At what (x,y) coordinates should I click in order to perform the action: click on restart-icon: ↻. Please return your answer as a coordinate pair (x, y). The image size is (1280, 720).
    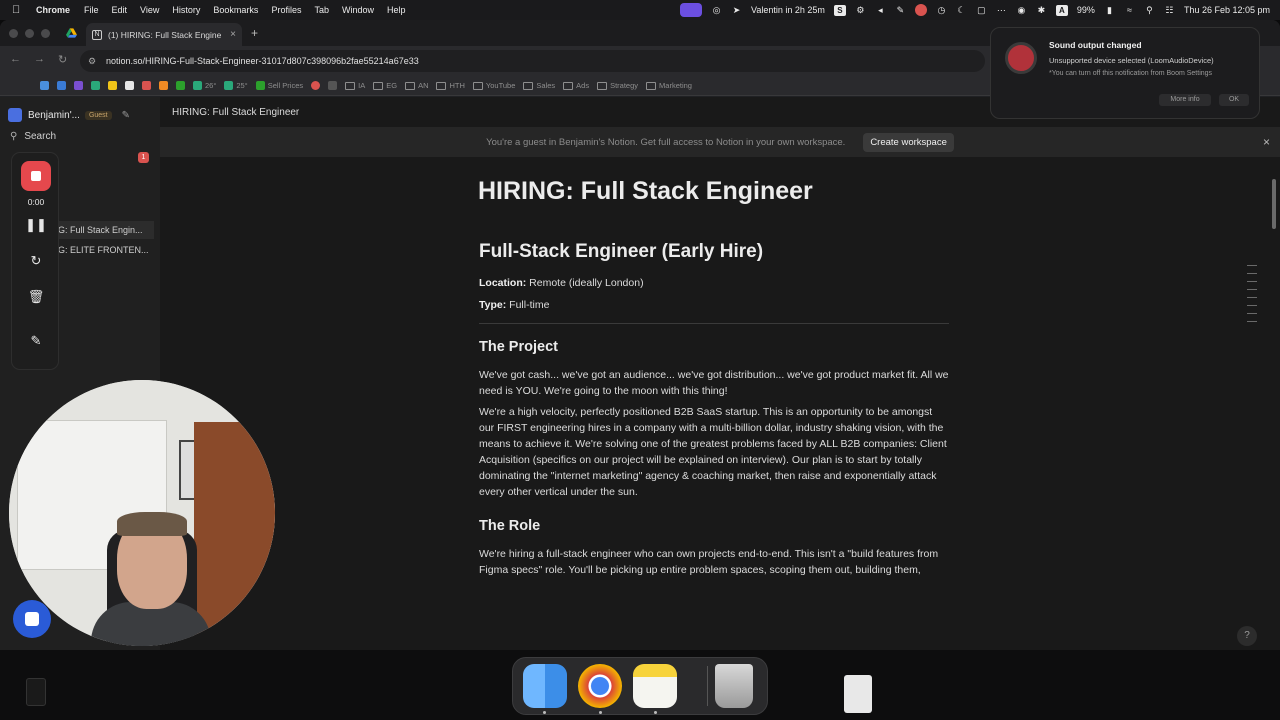
    Looking at the image, I should click on (36, 261).